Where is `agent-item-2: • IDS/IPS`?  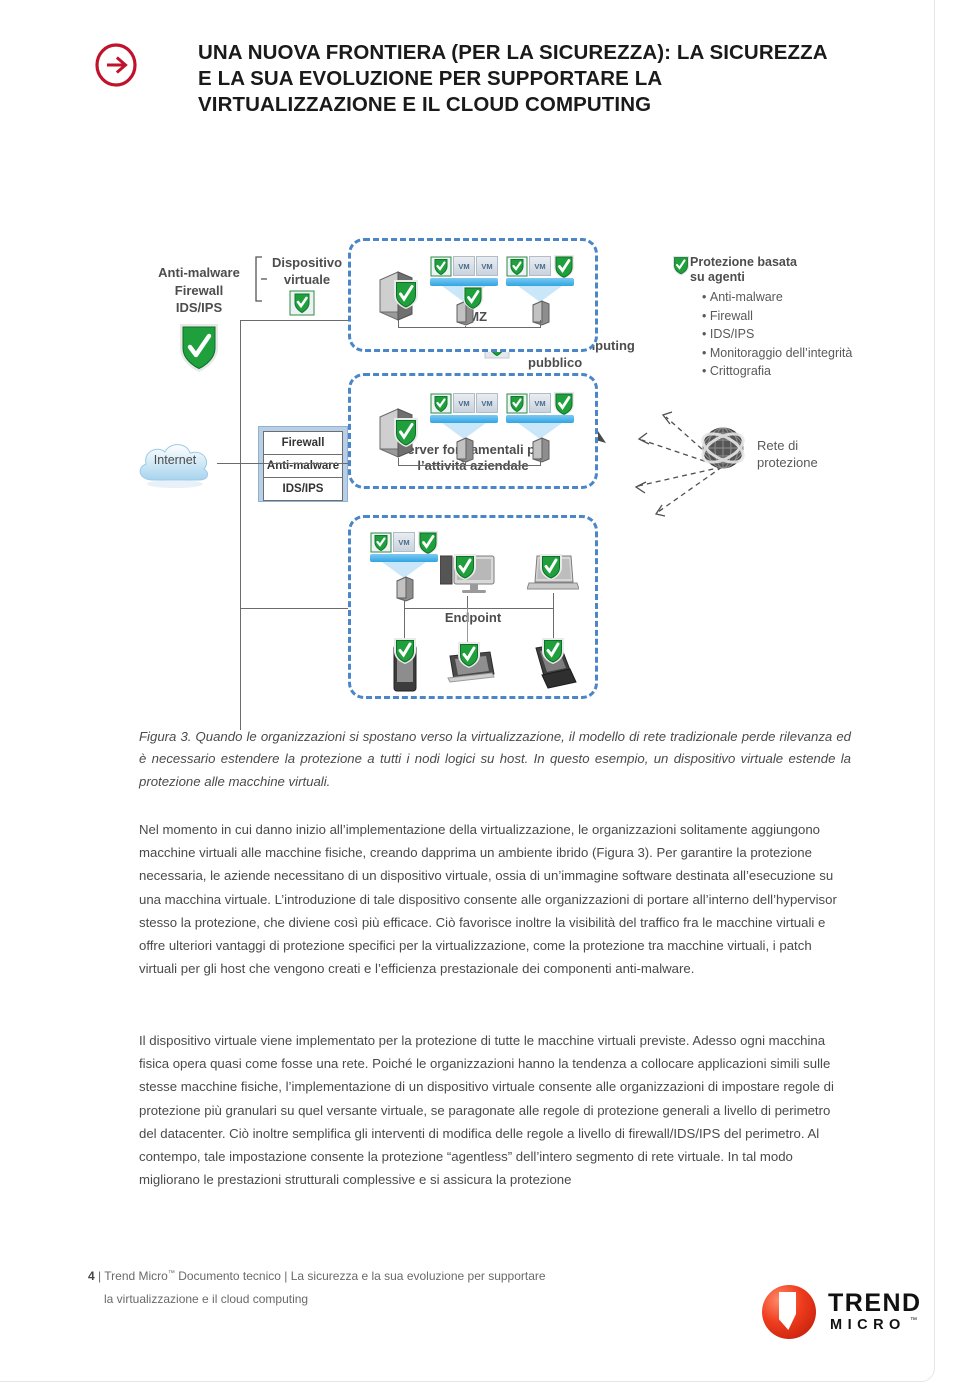 agent-item-2: • IDS/IPS is located at coordinates (728, 334).